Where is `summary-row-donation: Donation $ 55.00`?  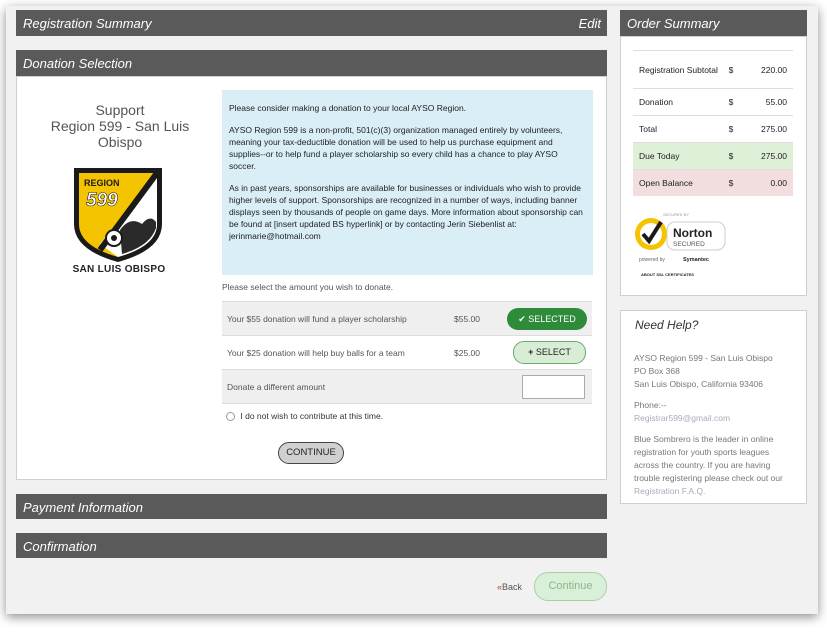
summary-row-donation: Donation $ 55.00 is located at coordinates (713, 102).